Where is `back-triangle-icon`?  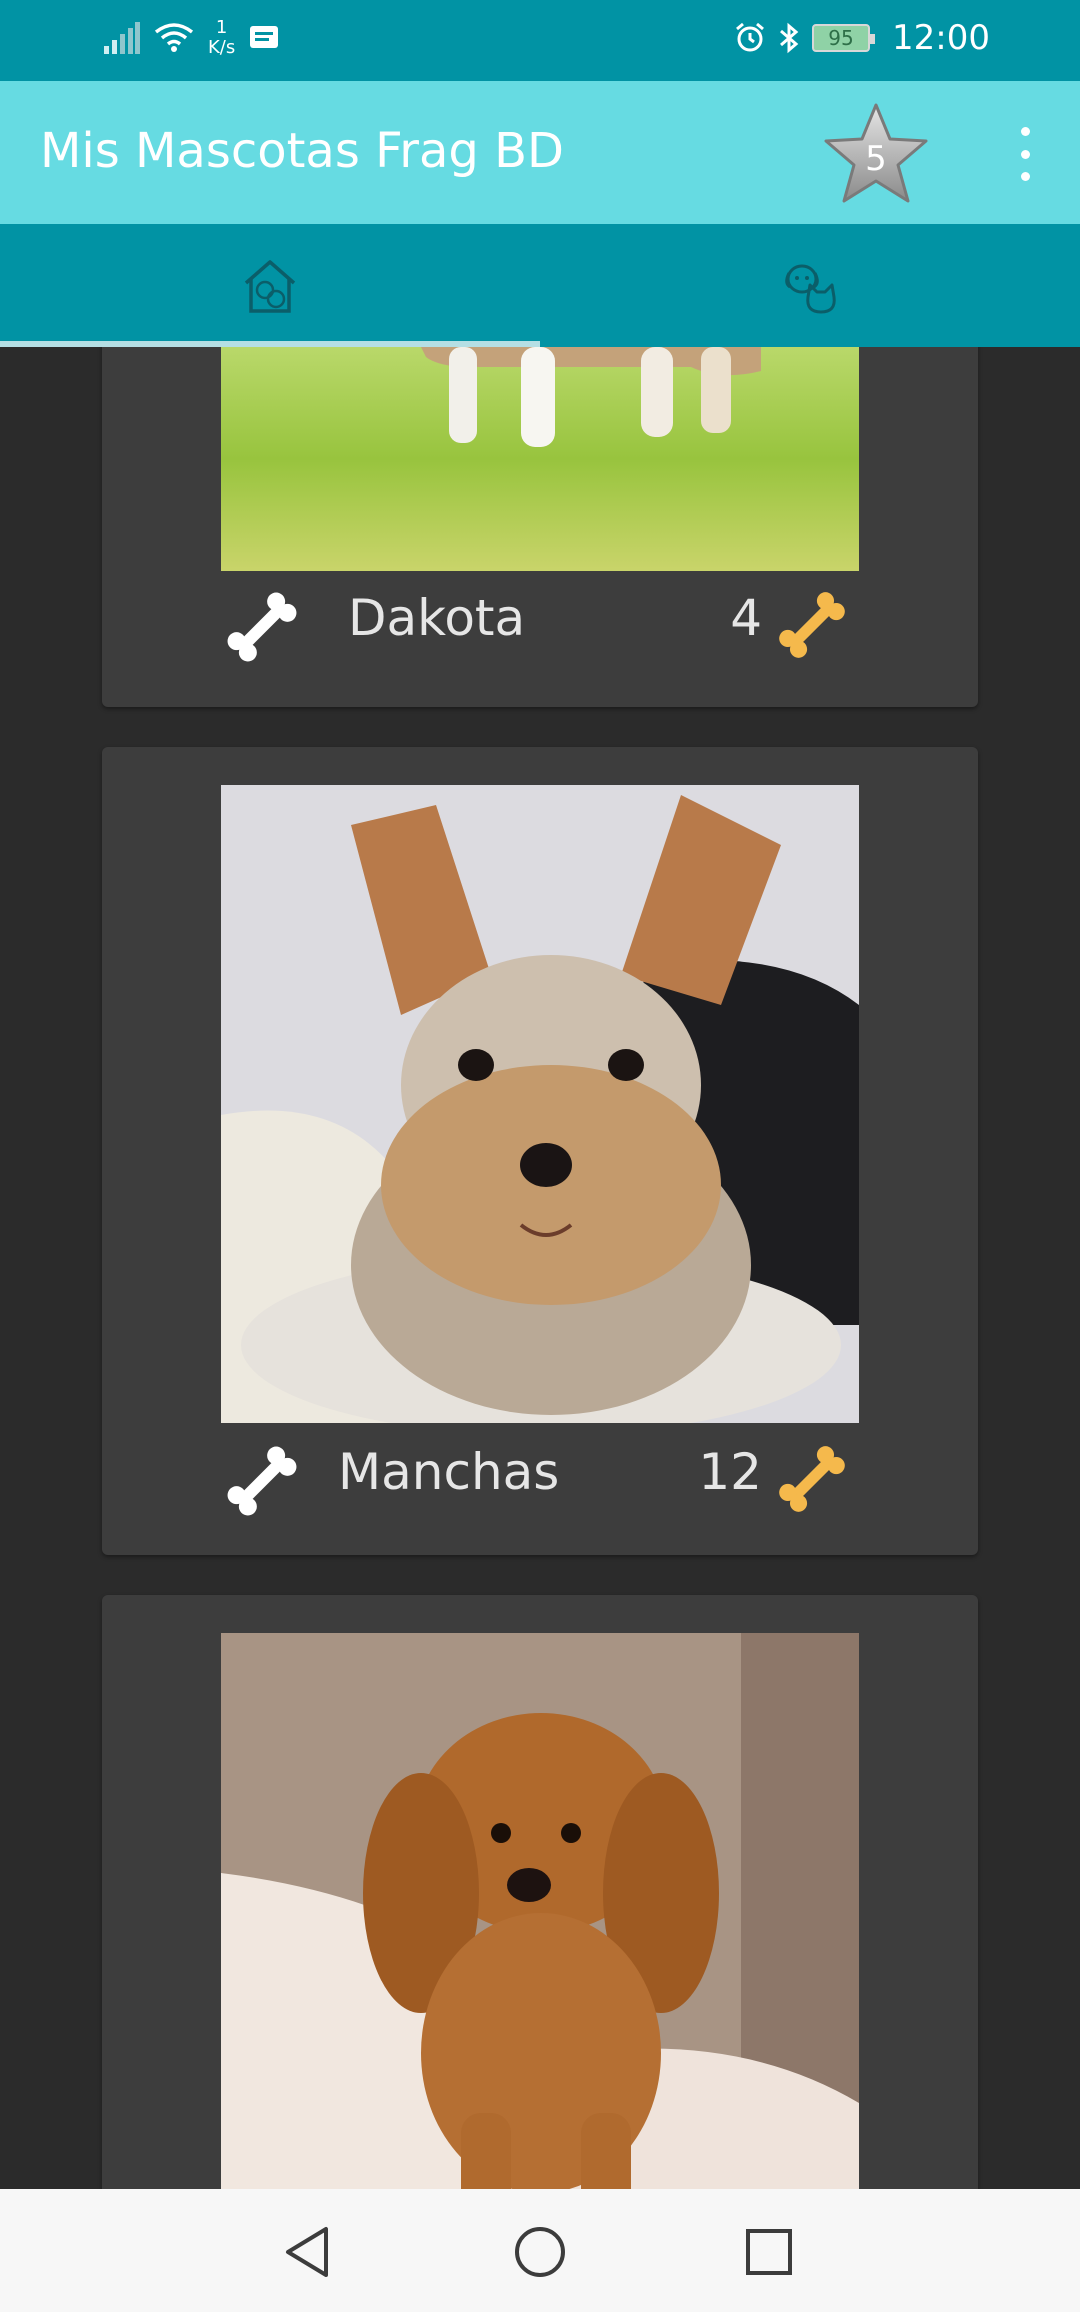 back-triangle-icon is located at coordinates (307, 2252).